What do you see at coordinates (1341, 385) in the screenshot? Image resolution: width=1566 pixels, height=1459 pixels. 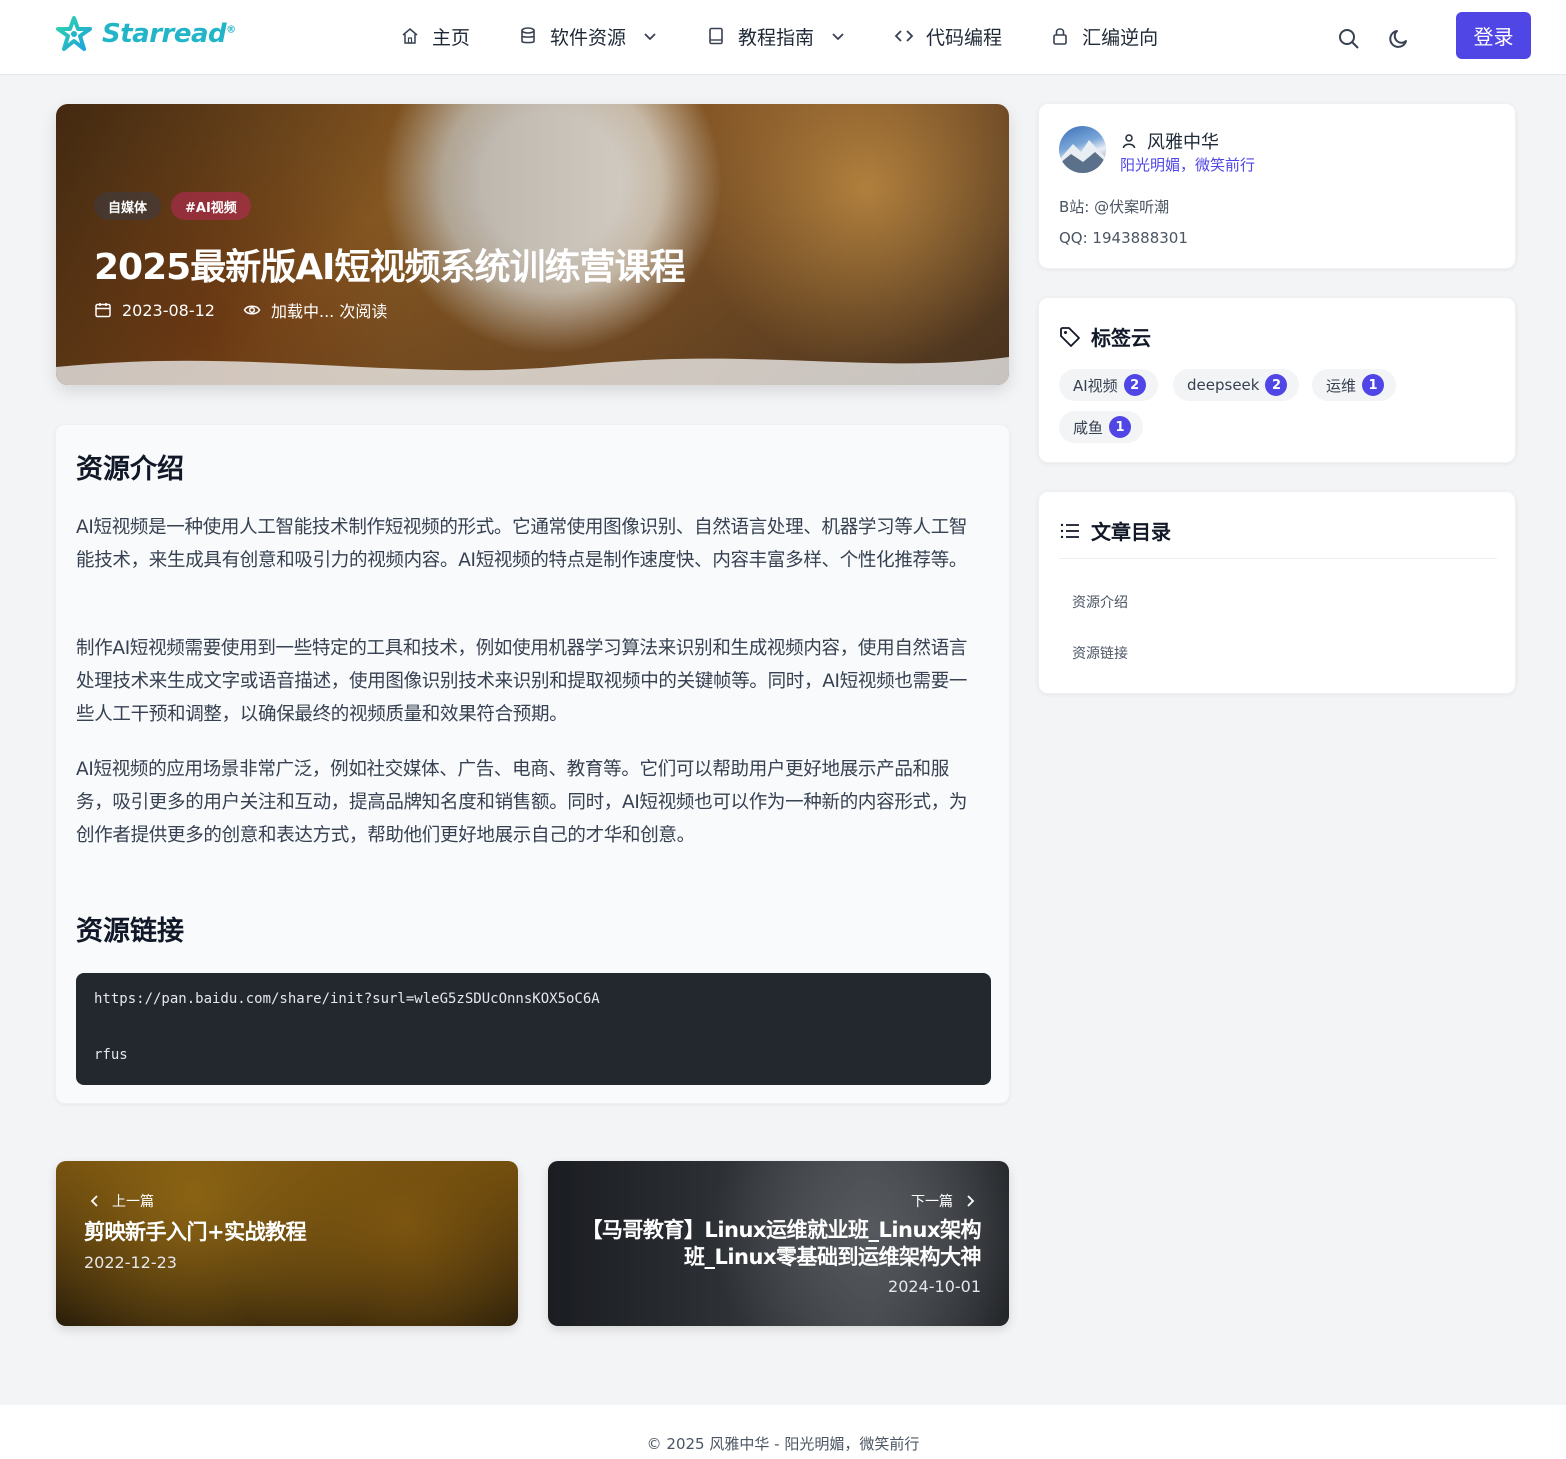 I see `tag-chip-label: 运维` at bounding box center [1341, 385].